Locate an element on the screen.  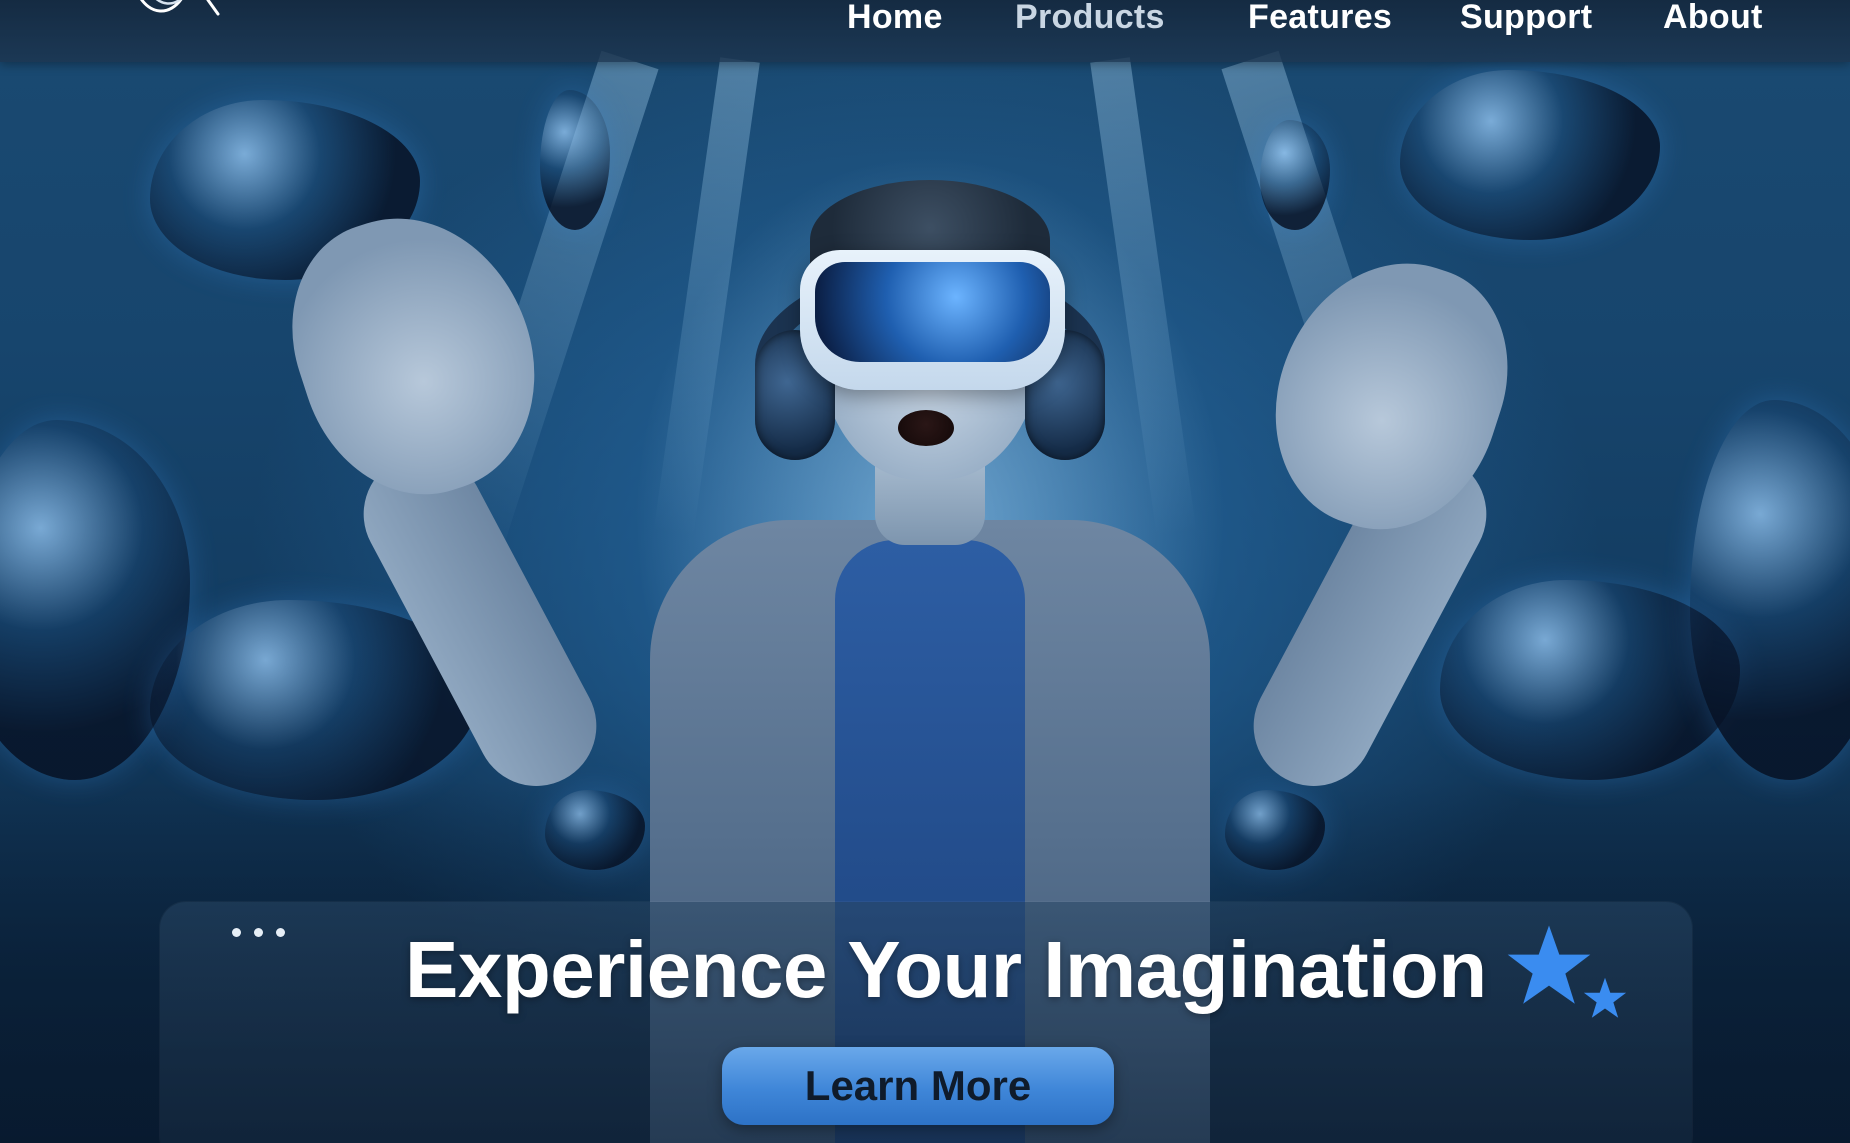
nav-products-link: Products is located at coordinates (1090, 18).